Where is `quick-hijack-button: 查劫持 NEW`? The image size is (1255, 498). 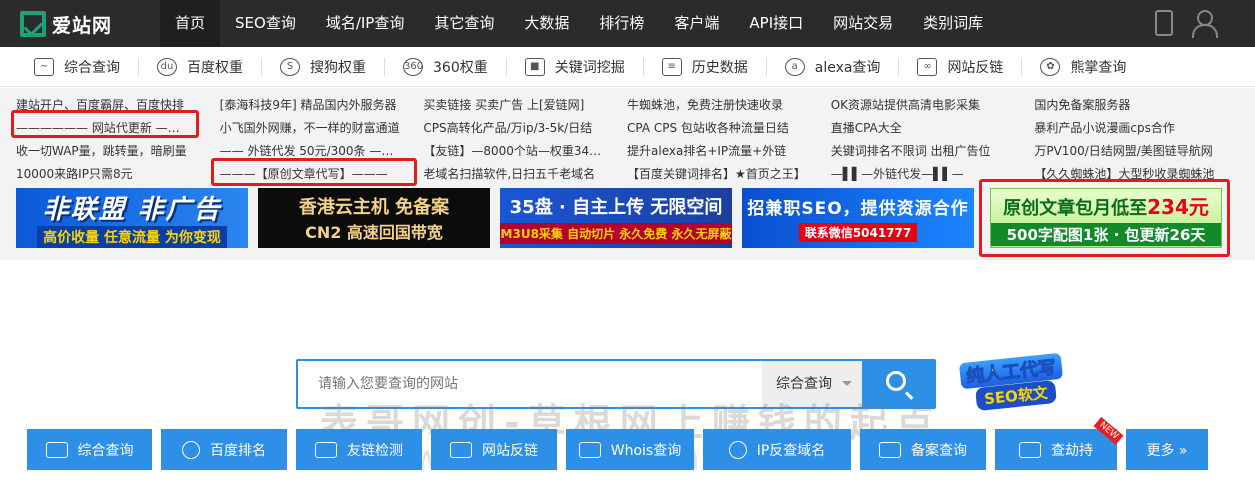
quick-hijack-button: 查劫持 NEW is located at coordinates (1059, 443).